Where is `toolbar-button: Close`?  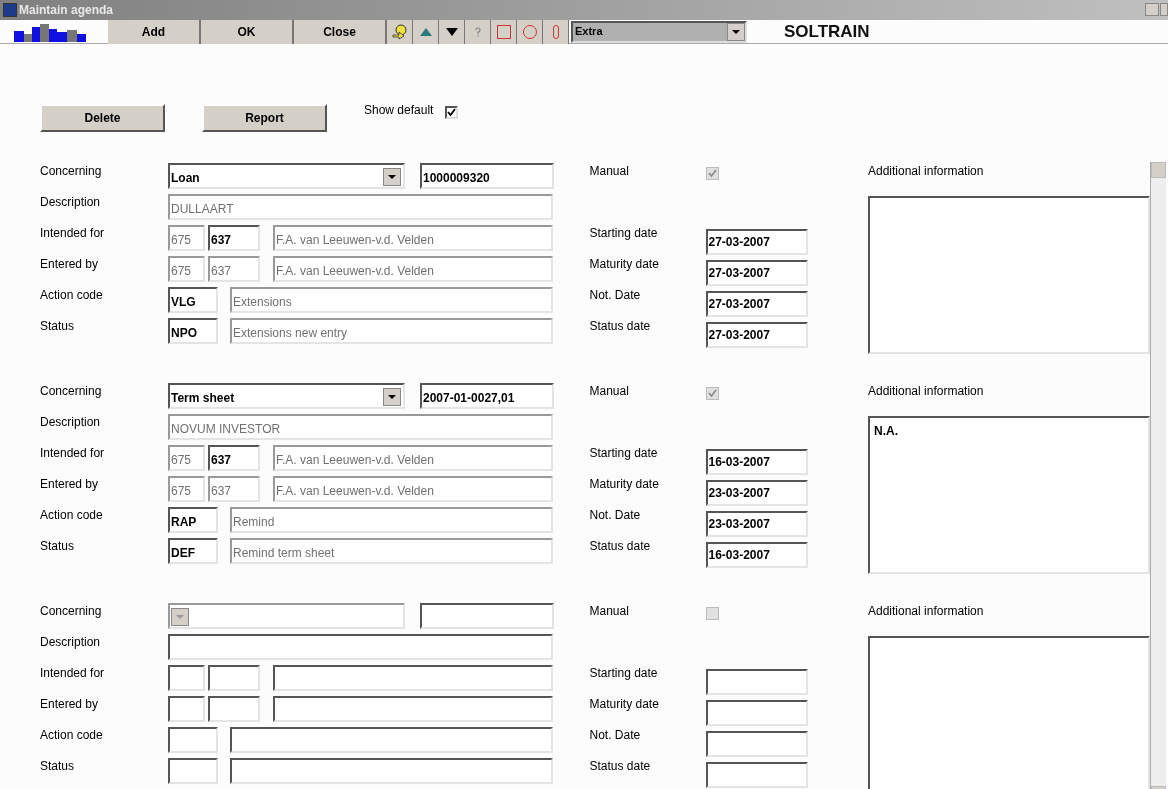 toolbar-button: Close is located at coordinates (340, 31).